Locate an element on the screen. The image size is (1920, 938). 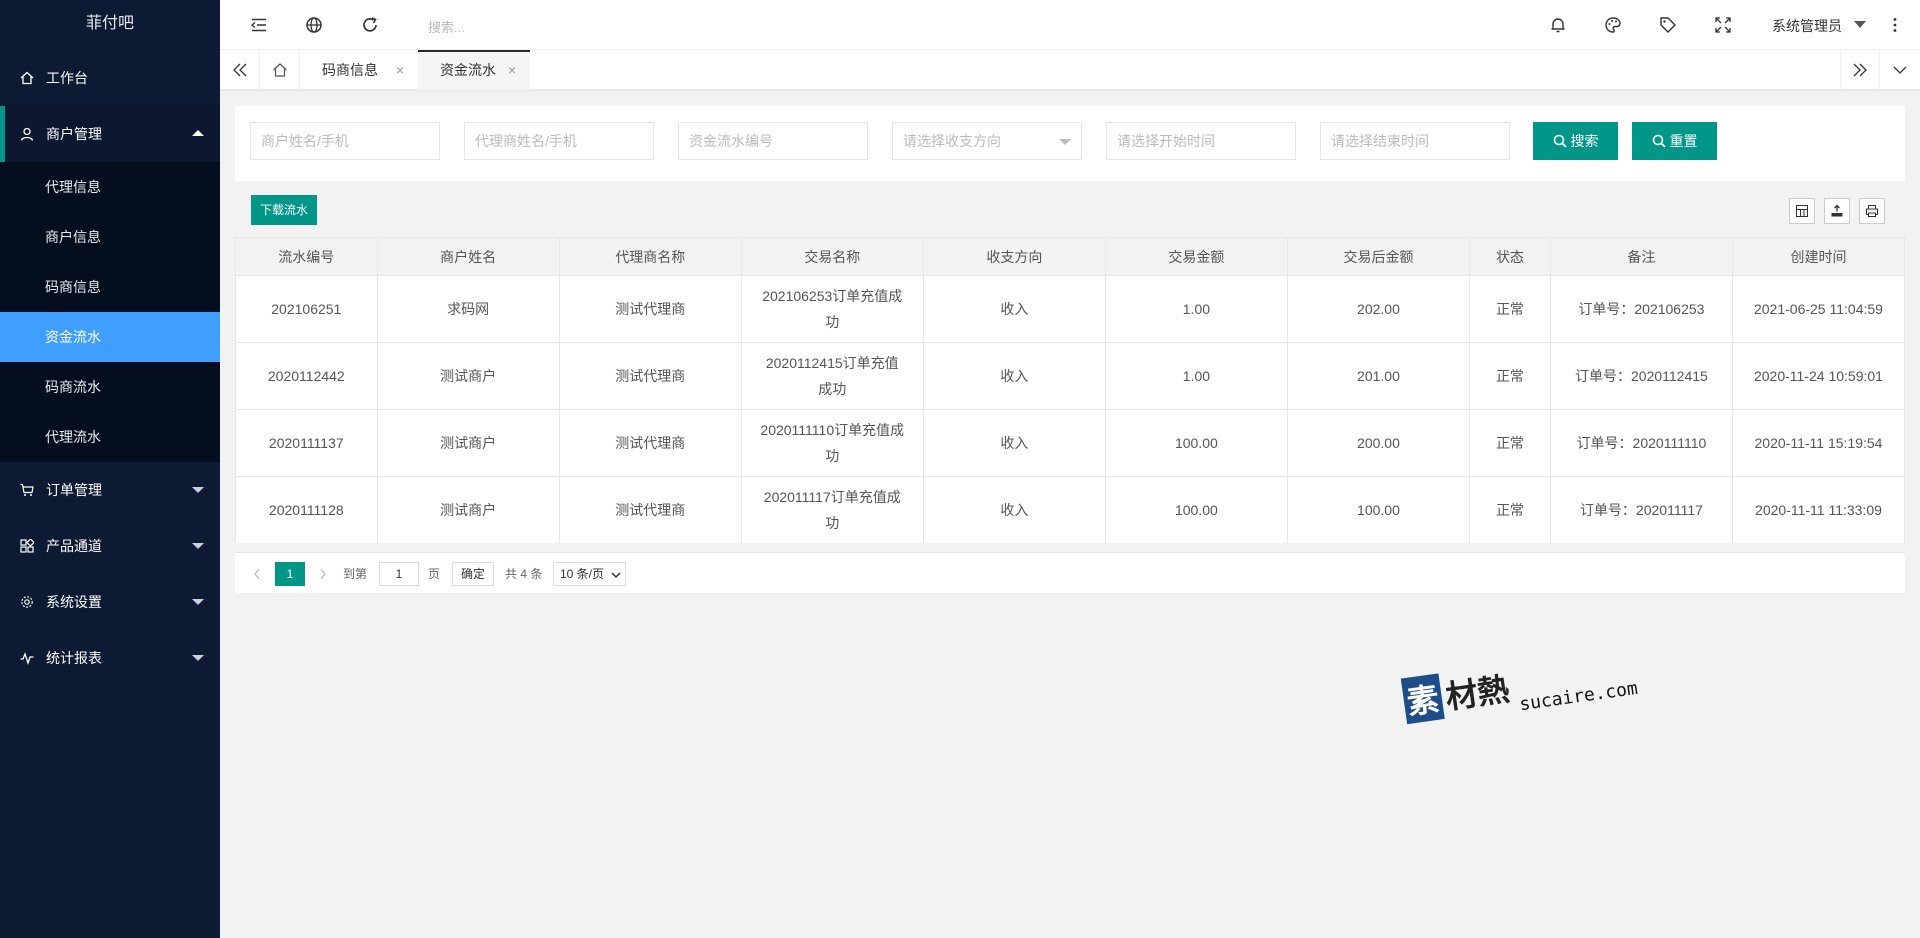
export-button is located at coordinates (1837, 211).